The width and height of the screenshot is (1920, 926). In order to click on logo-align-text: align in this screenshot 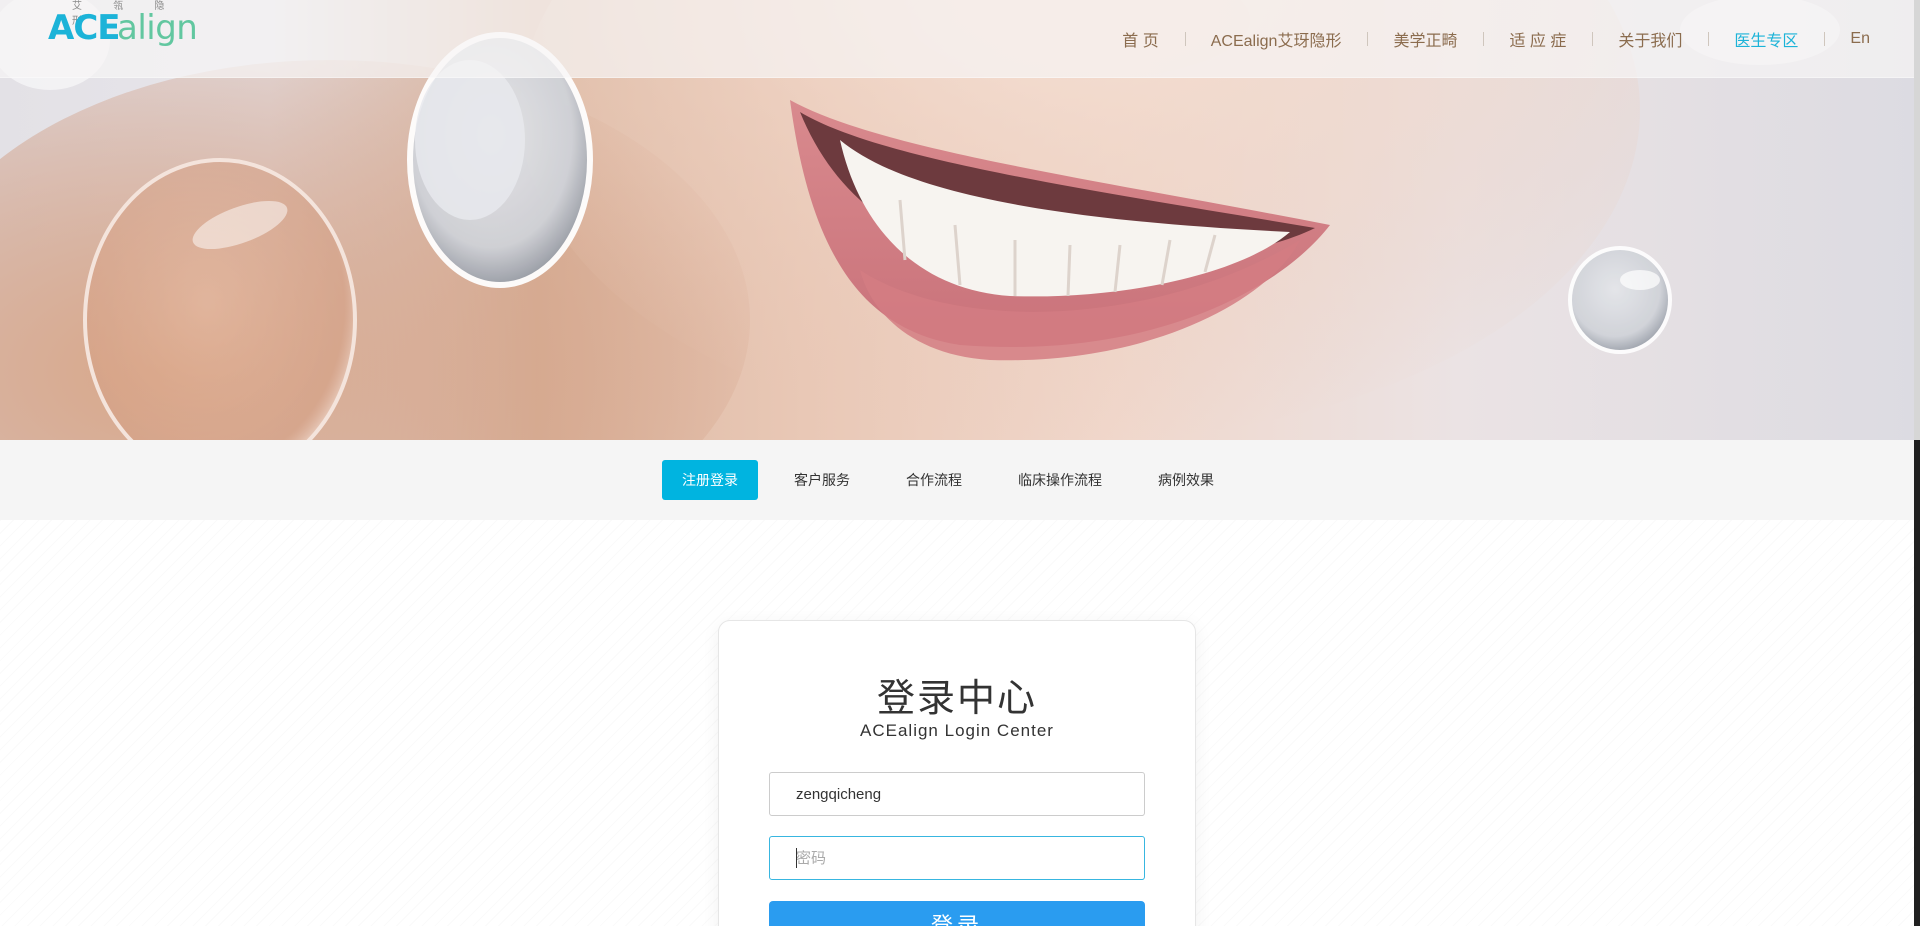, I will do `click(157, 28)`.